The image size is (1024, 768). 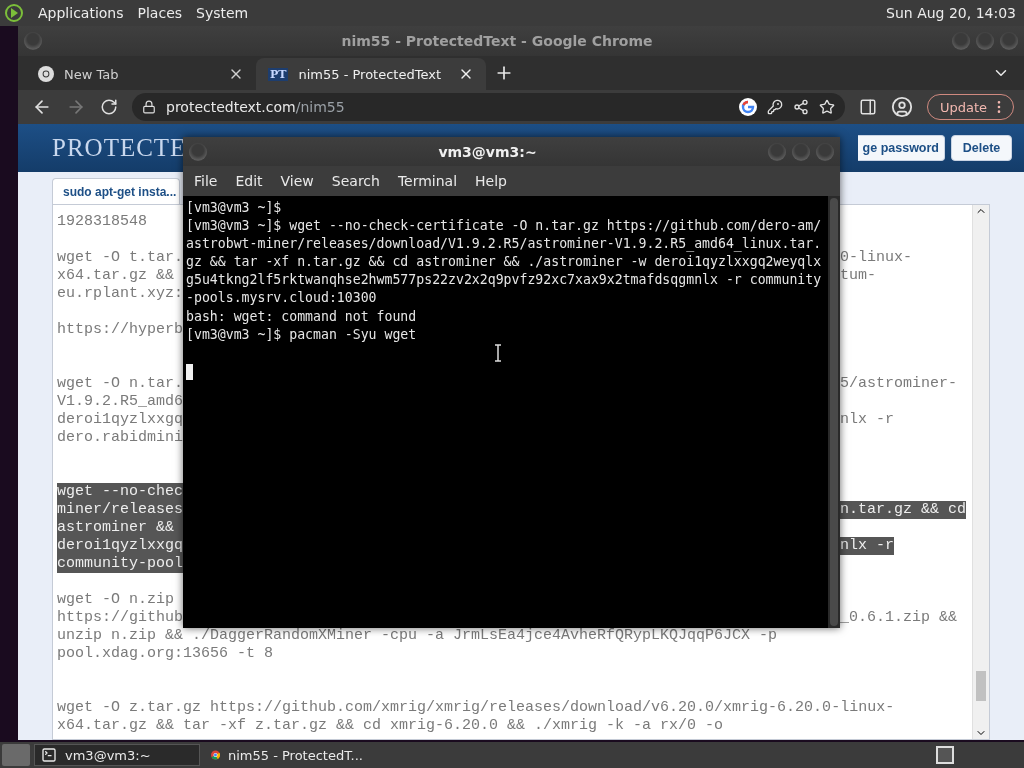 What do you see at coordinates (222, 13) in the screenshot?
I see `panel-menu: System` at bounding box center [222, 13].